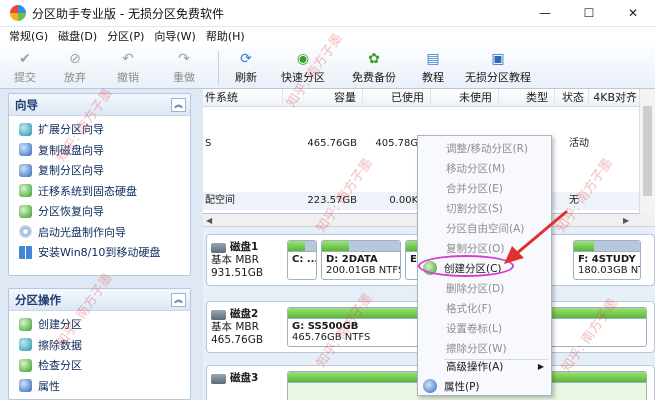  Describe the element at coordinates (99, 300) in the screenshot. I see `ops-panel-header: 分区操作 ︽` at that location.